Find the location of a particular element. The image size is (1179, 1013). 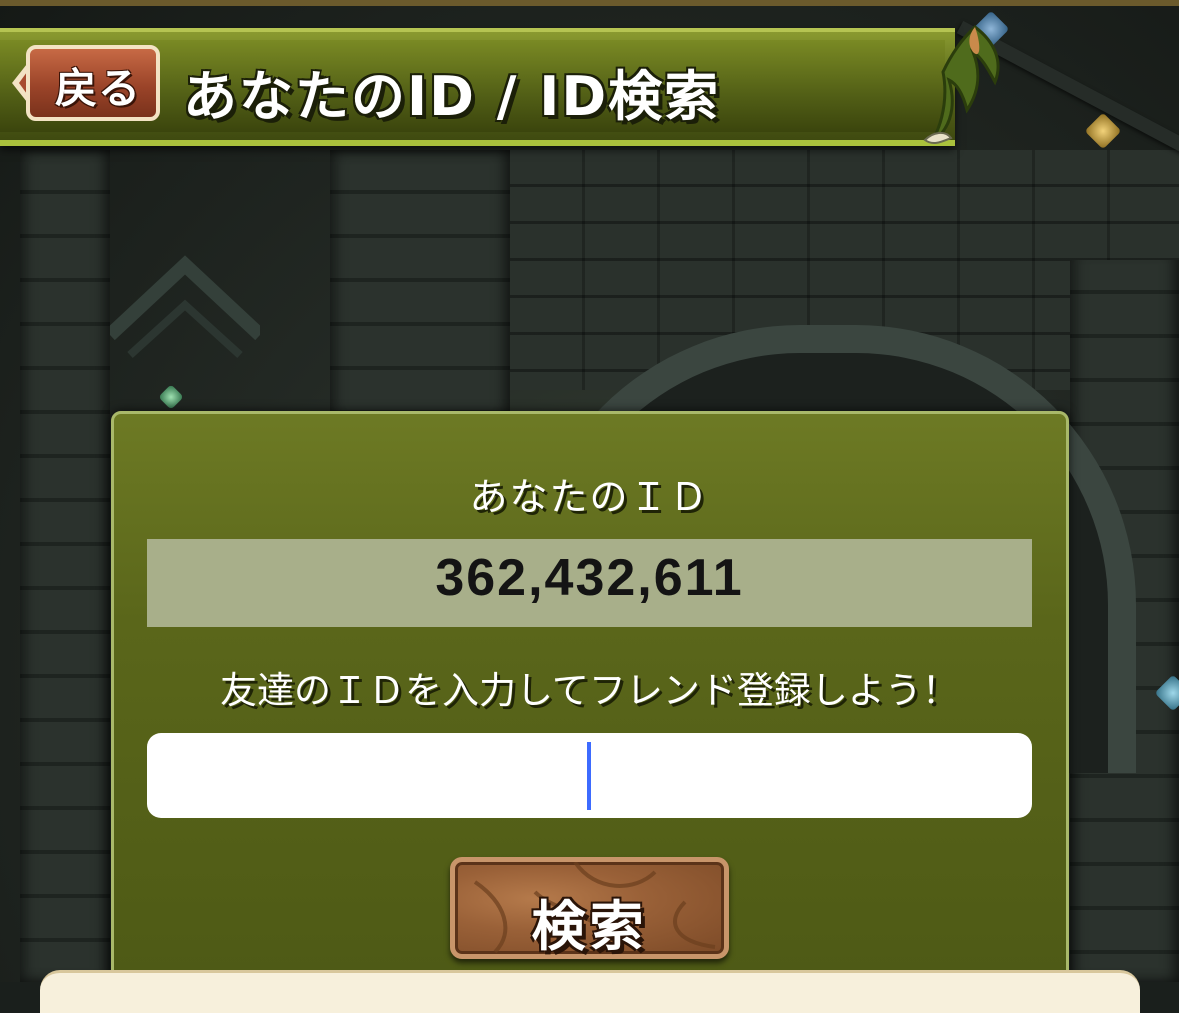

search-button: 検索 is located at coordinates (589, 908).